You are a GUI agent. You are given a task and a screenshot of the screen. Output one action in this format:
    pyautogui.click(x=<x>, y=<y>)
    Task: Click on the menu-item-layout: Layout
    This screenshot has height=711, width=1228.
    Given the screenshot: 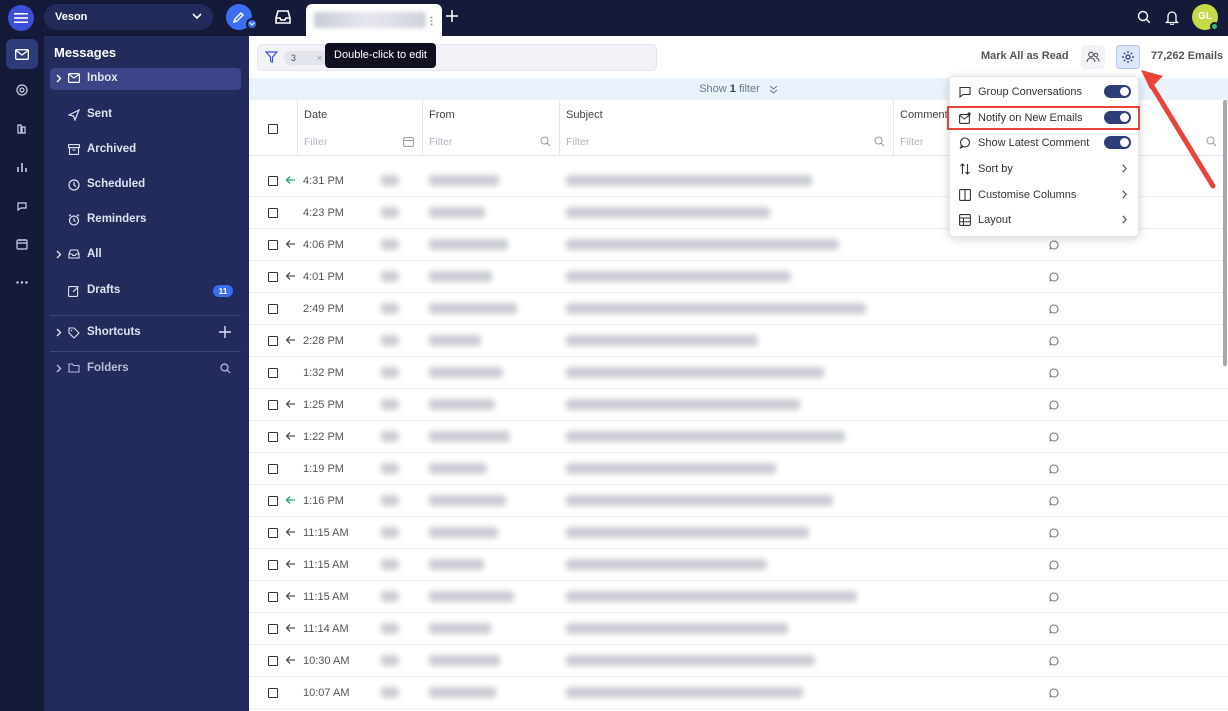 What is the action you would take?
    pyautogui.click(x=1045, y=220)
    